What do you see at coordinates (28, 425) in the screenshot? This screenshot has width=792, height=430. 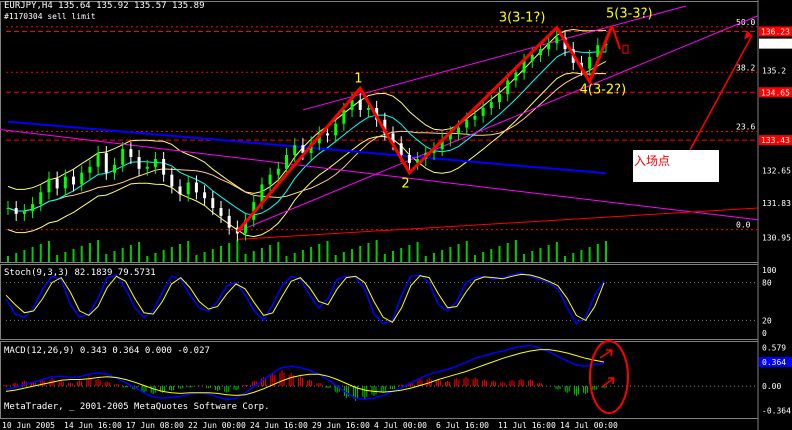 I see `time-axis-label: 10 Jun 2005` at bounding box center [28, 425].